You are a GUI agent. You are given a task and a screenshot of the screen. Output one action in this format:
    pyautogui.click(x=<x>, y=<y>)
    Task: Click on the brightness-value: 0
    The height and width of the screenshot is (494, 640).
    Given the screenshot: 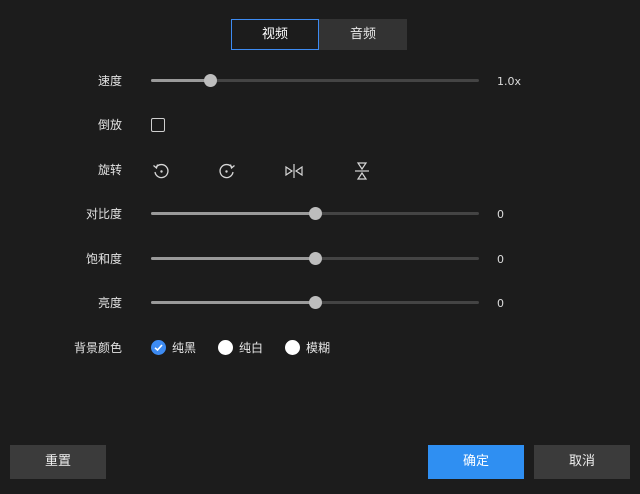 What is the action you would take?
    pyautogui.click(x=500, y=303)
    